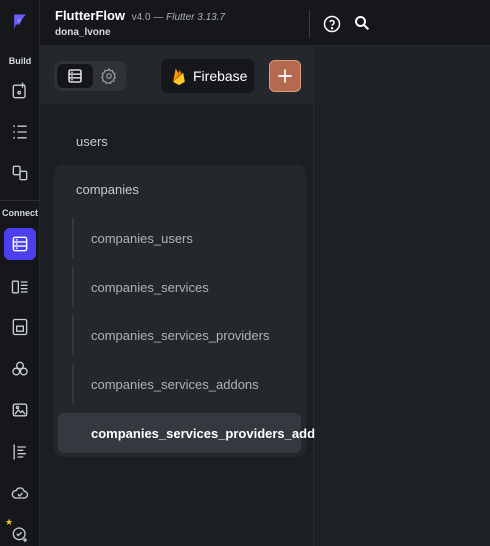 The image size is (490, 546). I want to click on panel-toolbar: Firebase, so click(177, 75).